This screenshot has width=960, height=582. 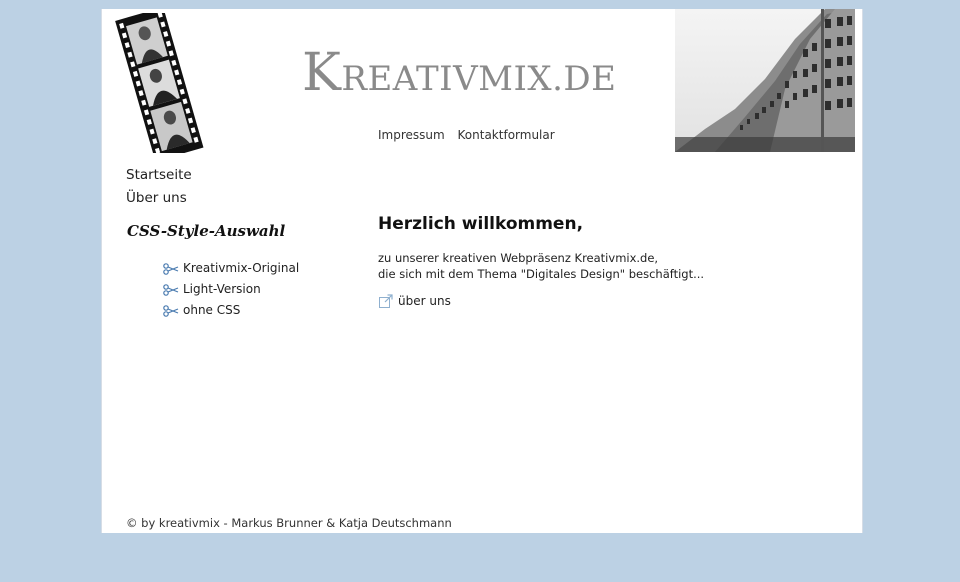 What do you see at coordinates (322, 73) in the screenshot?
I see `logo-initial: K` at bounding box center [322, 73].